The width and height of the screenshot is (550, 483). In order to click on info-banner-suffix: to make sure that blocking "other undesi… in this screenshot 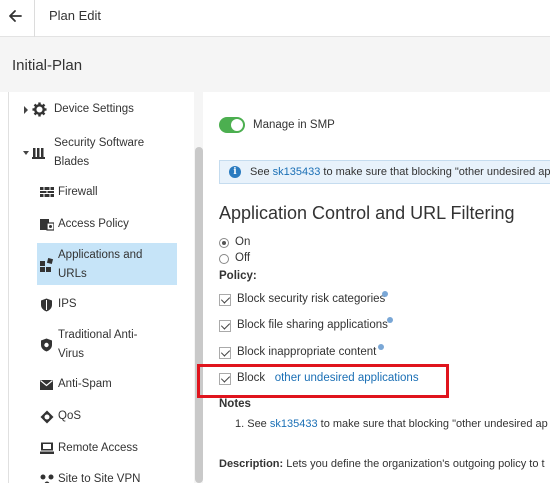, I will do `click(435, 172)`.